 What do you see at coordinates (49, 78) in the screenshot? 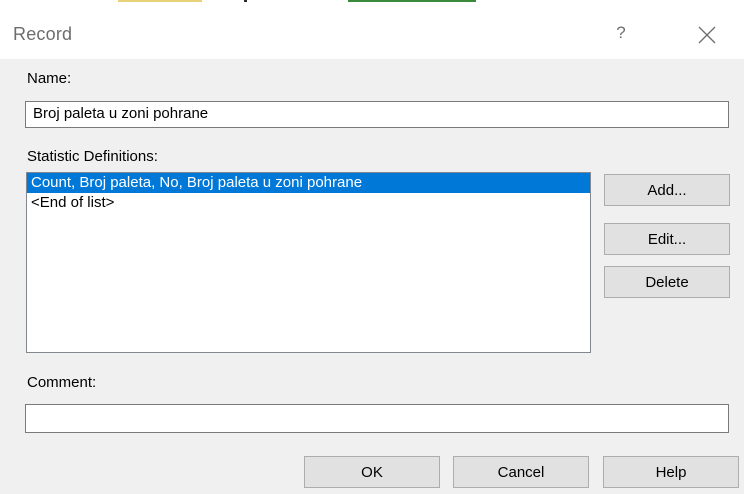
I see `name-label: Name:` at bounding box center [49, 78].